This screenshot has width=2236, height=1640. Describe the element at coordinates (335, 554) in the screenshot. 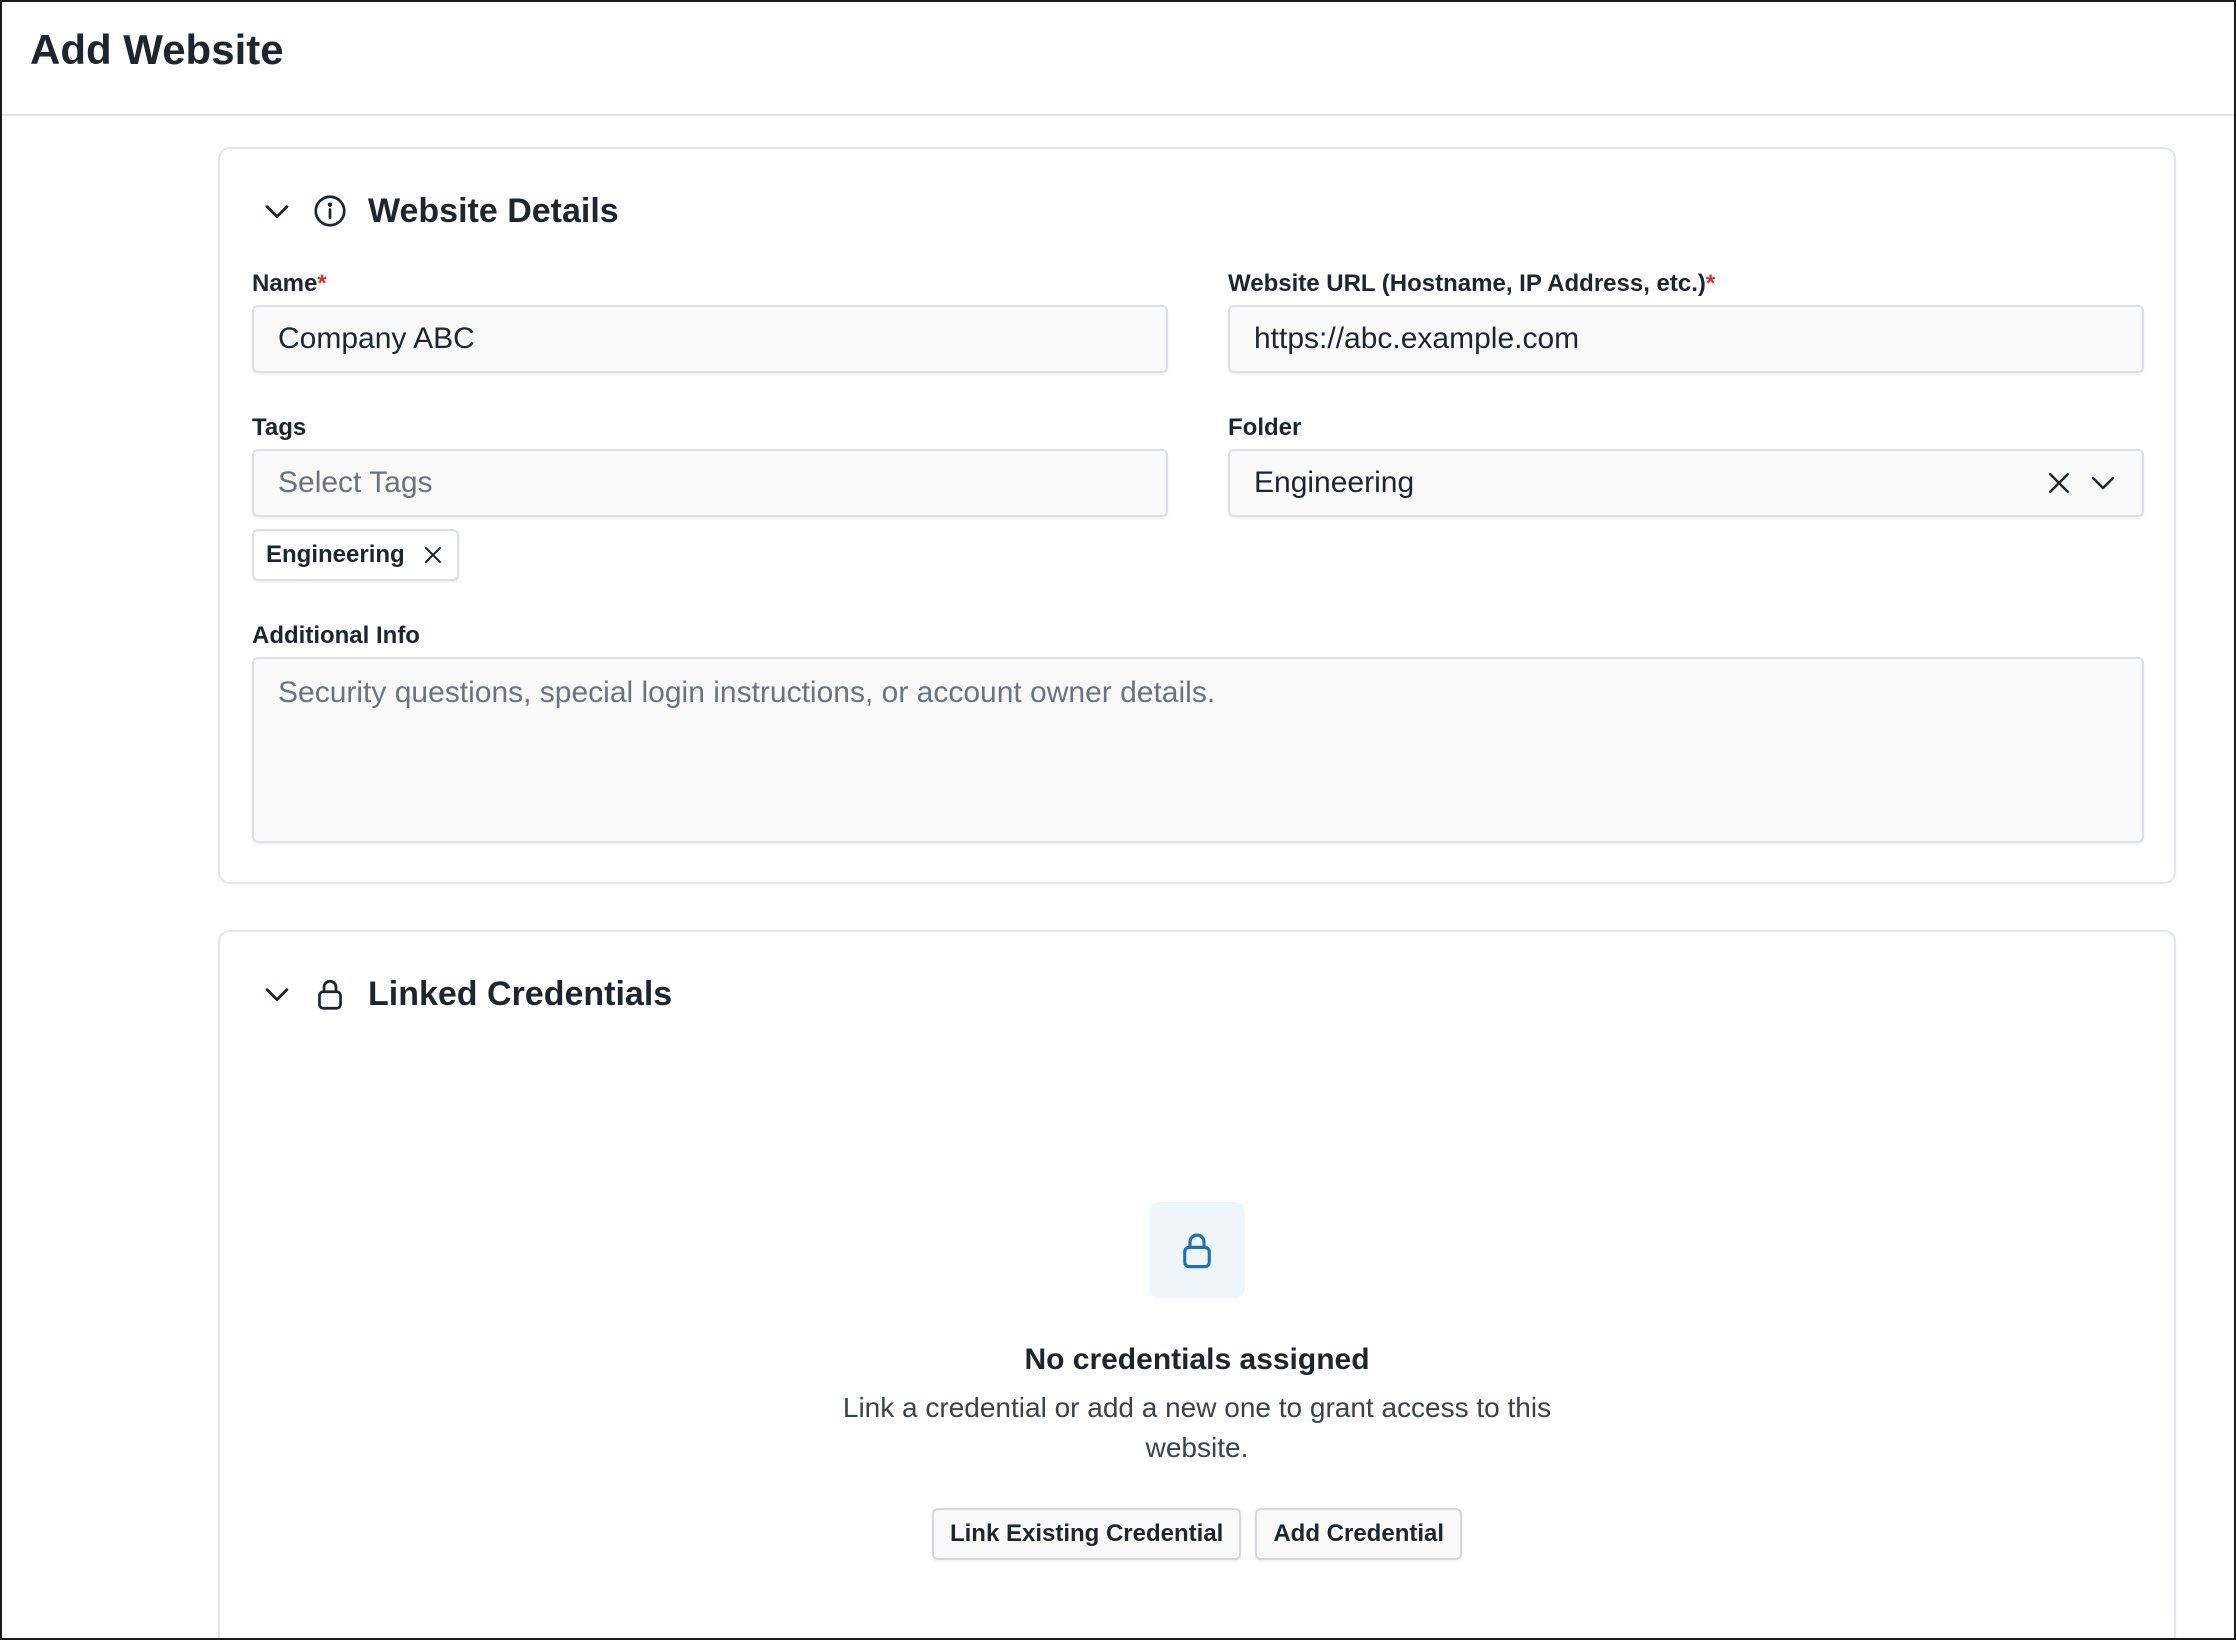

I see `tag-chip-label: Engineering` at that location.